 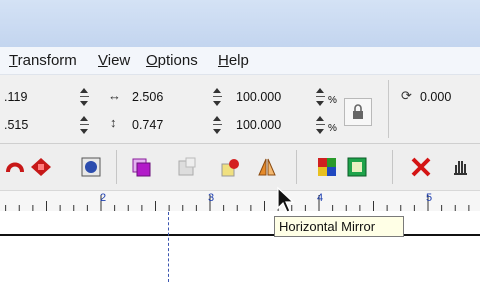 What do you see at coordinates (332, 128) in the screenshot?
I see `percent-label-y: %` at bounding box center [332, 128].